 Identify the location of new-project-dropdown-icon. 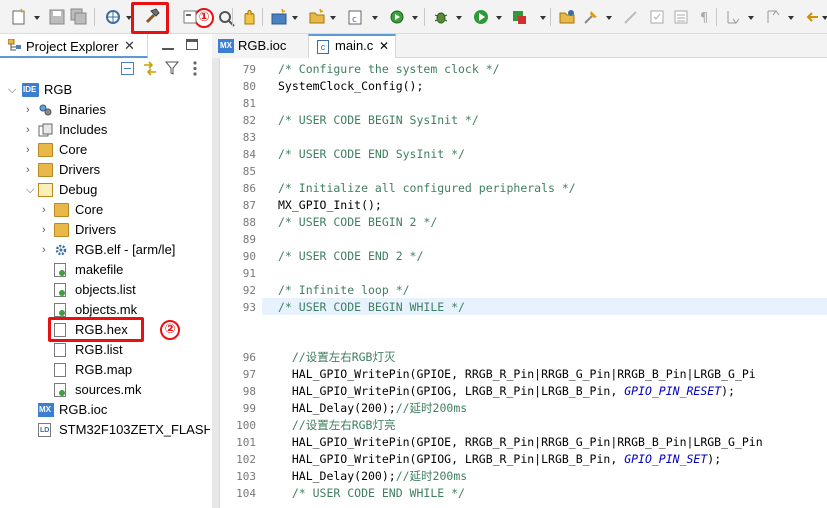
(295, 18).